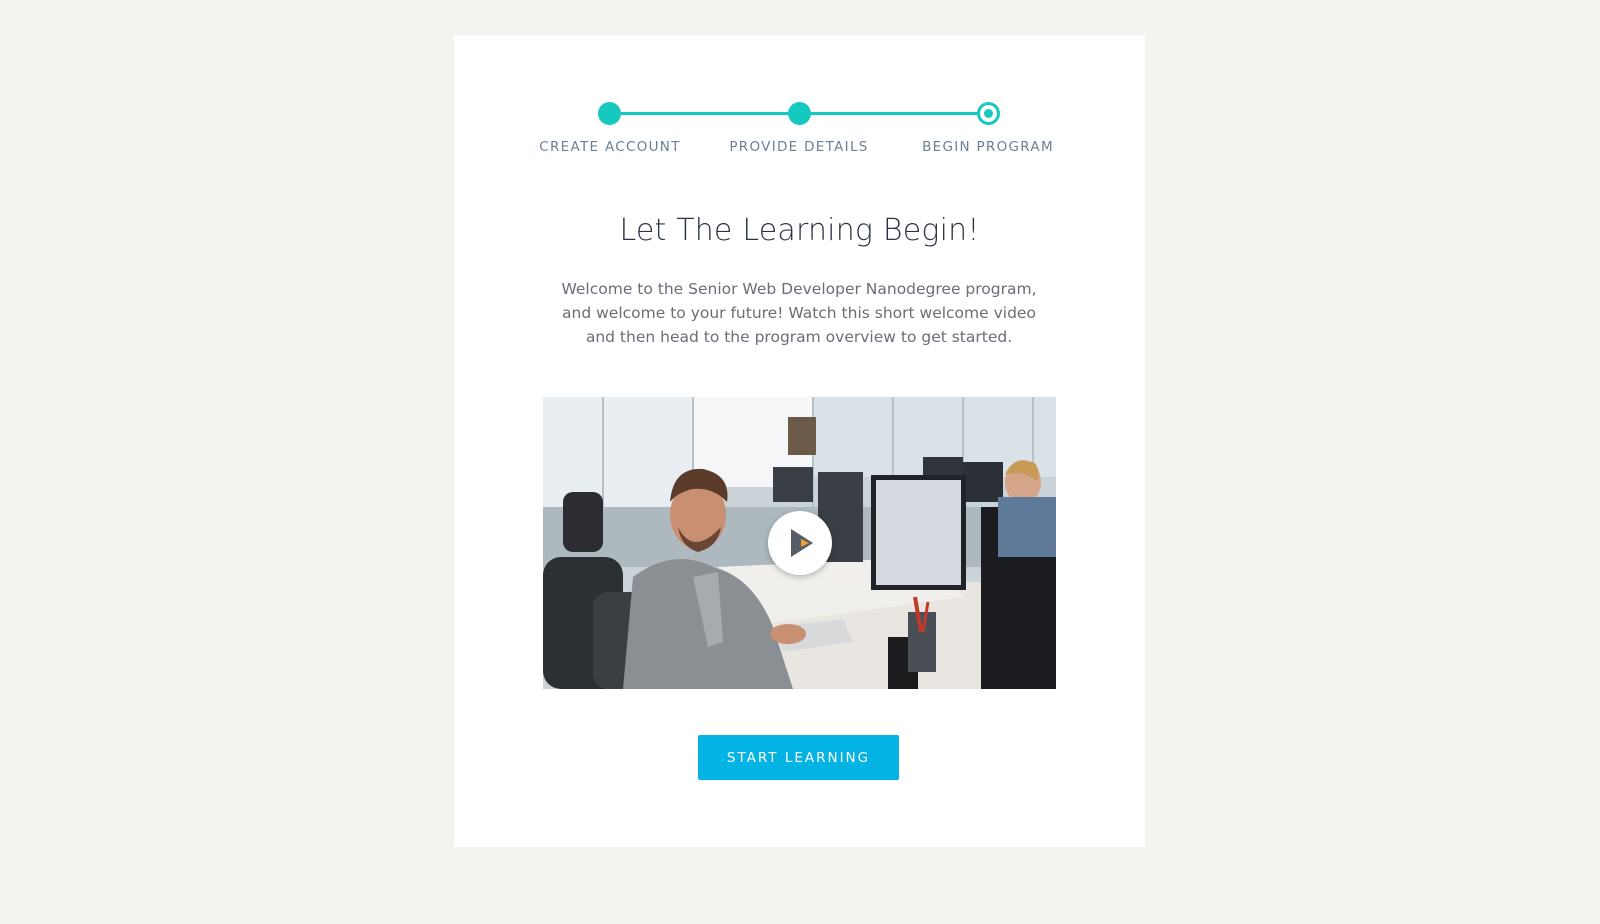 The height and width of the screenshot is (924, 1600). What do you see at coordinates (798, 757) in the screenshot?
I see `start-learning-button: START LEARNING` at bounding box center [798, 757].